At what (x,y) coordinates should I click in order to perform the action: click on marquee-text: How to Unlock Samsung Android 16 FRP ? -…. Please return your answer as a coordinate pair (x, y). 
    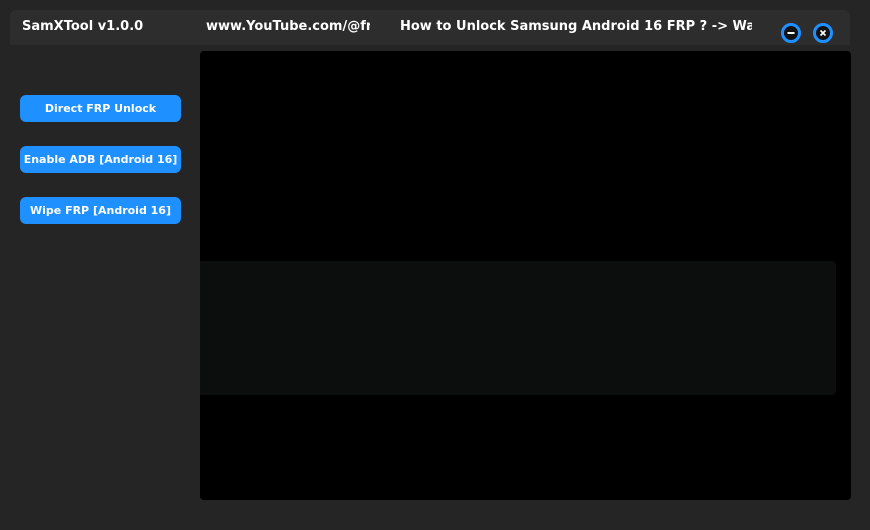
    Looking at the image, I should click on (576, 26).